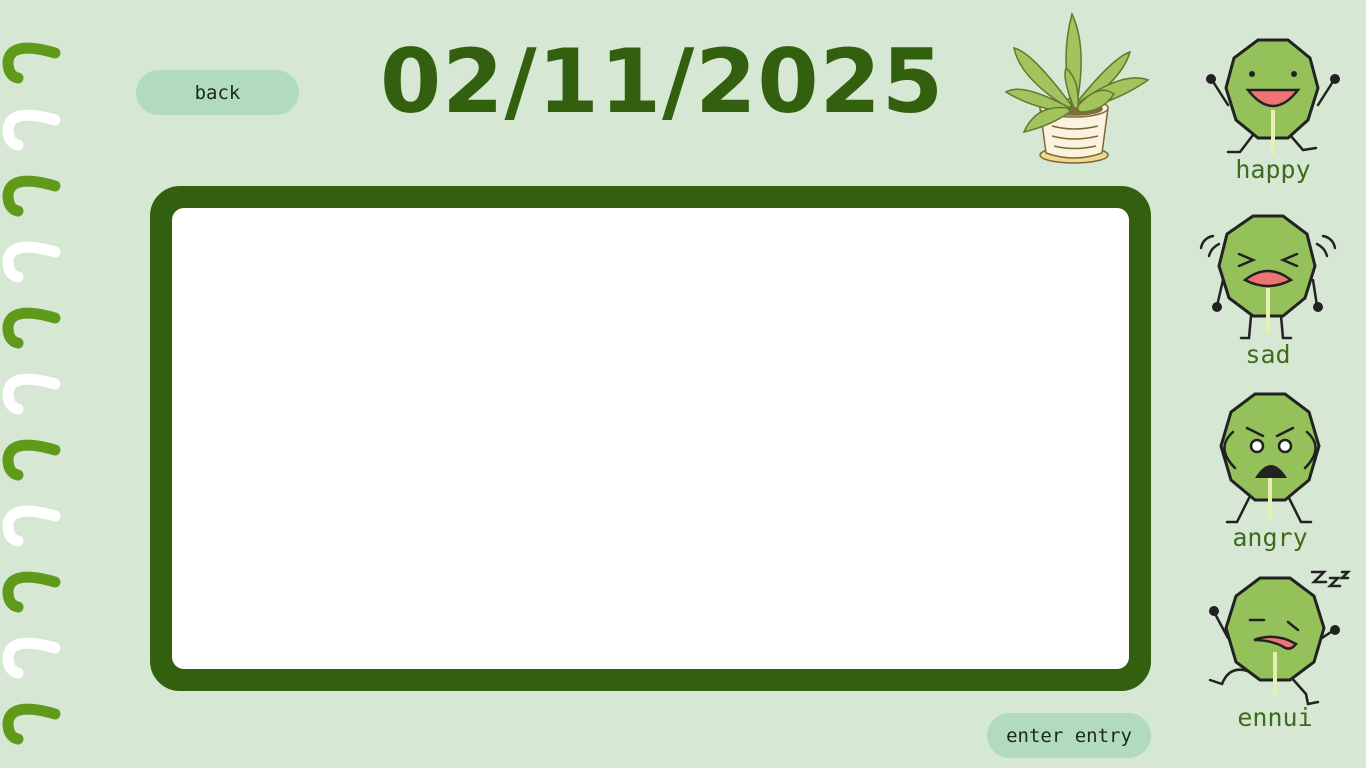 This screenshot has height=768, width=1366. What do you see at coordinates (31, 393) in the screenshot?
I see `spiral-binding-icon` at bounding box center [31, 393].